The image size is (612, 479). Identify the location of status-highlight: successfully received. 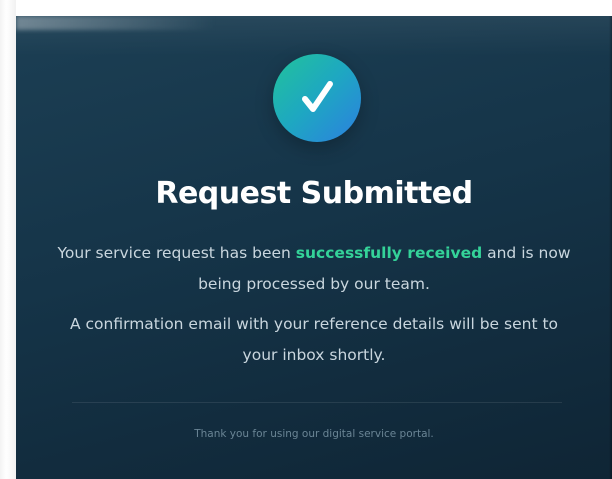
(389, 253).